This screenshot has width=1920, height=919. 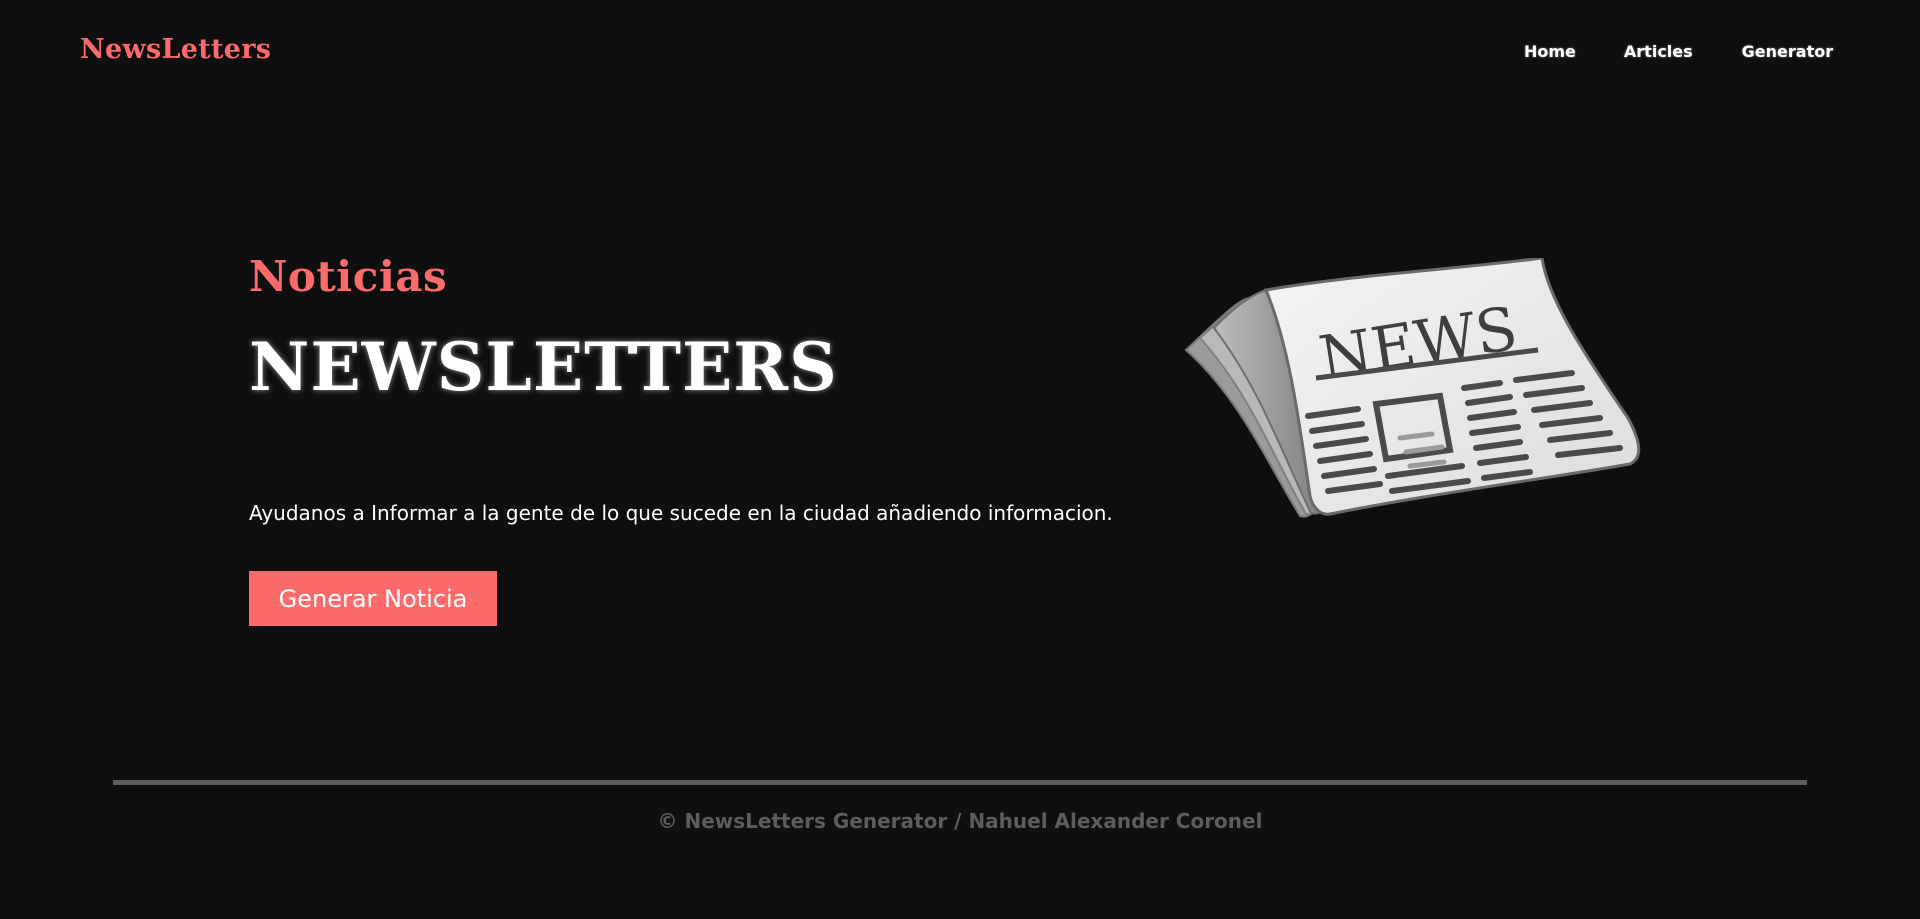 What do you see at coordinates (960, 782) in the screenshot?
I see `footer-divider` at bounding box center [960, 782].